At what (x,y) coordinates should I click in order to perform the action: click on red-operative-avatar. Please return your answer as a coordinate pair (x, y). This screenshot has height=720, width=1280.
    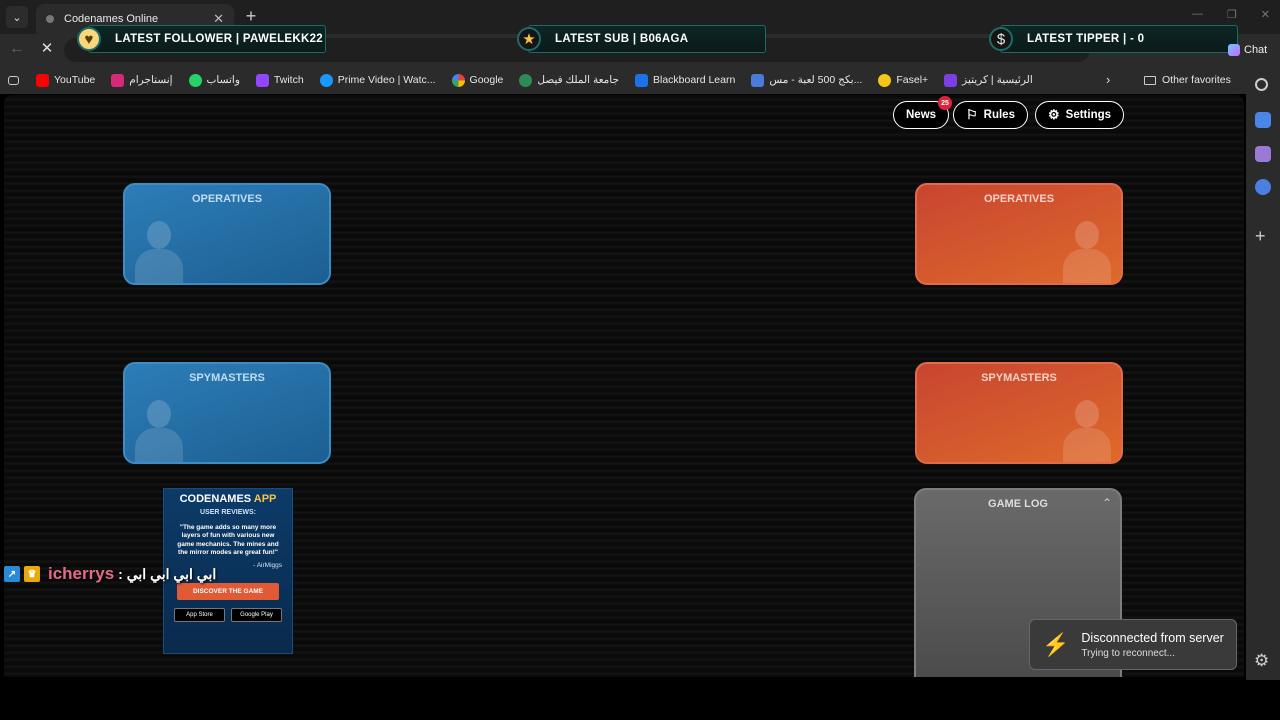
    Looking at the image, I should click on (1087, 247).